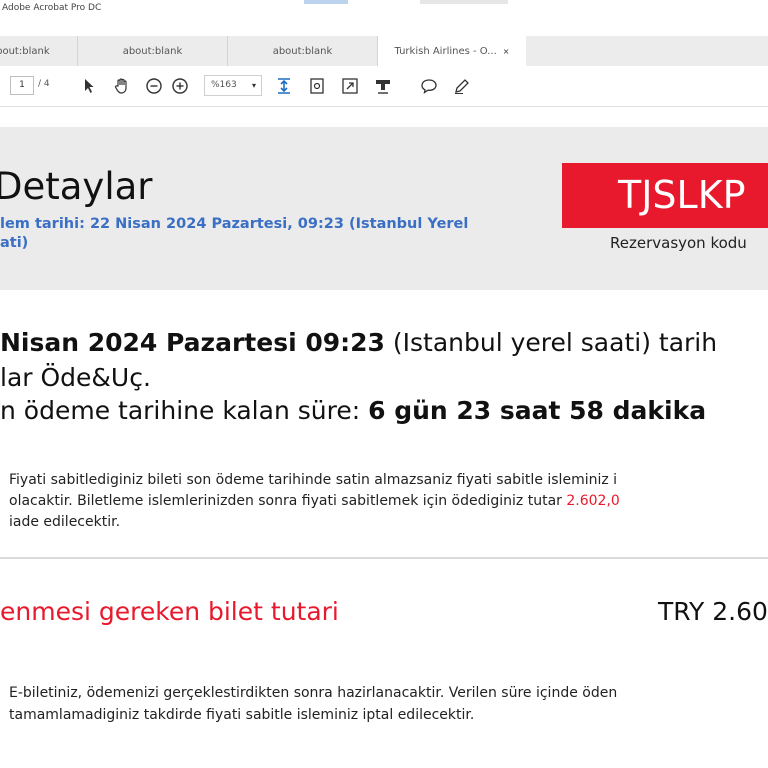 The width and height of the screenshot is (768, 768). Describe the element at coordinates (22, 85) in the screenshot. I see `page-number-input: 1` at that location.